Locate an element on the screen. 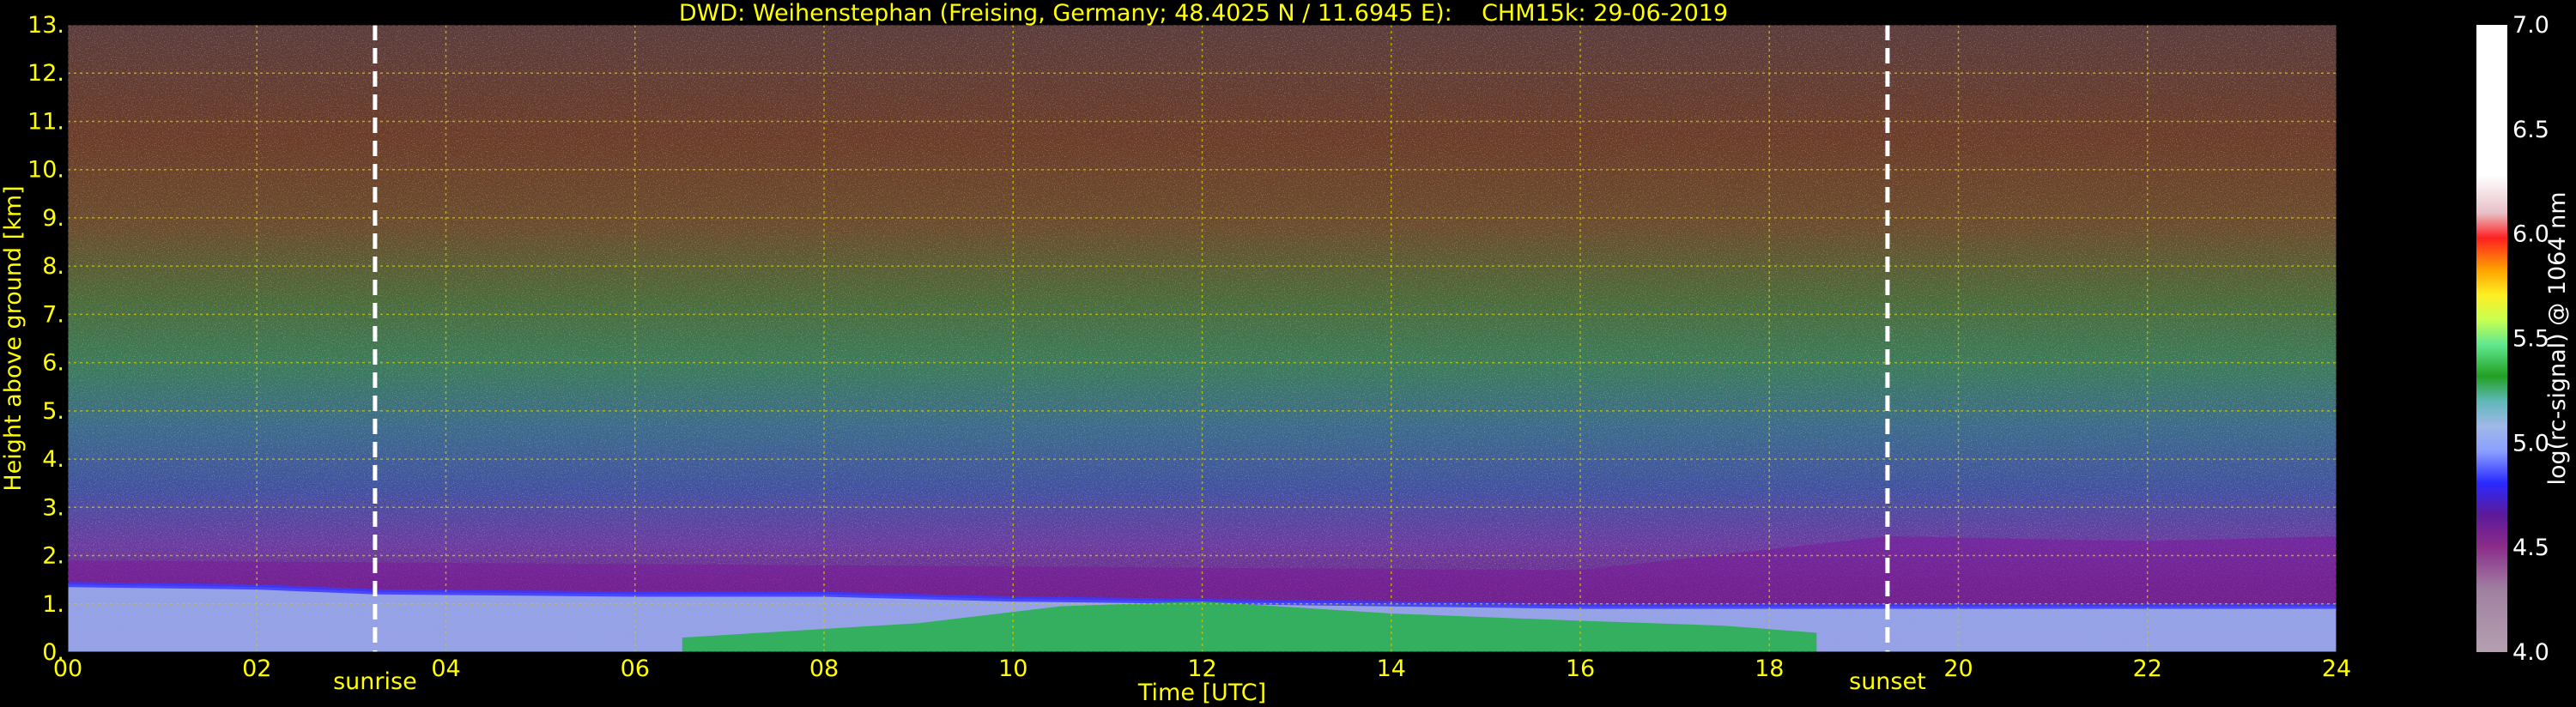 Image resolution: width=2576 pixels, height=707 pixels. x-tick-label: 06 is located at coordinates (635, 669).